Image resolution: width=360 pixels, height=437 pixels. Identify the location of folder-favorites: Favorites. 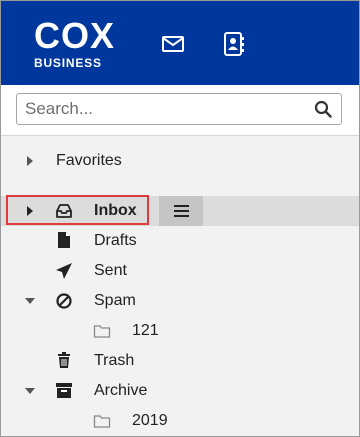
(180, 161).